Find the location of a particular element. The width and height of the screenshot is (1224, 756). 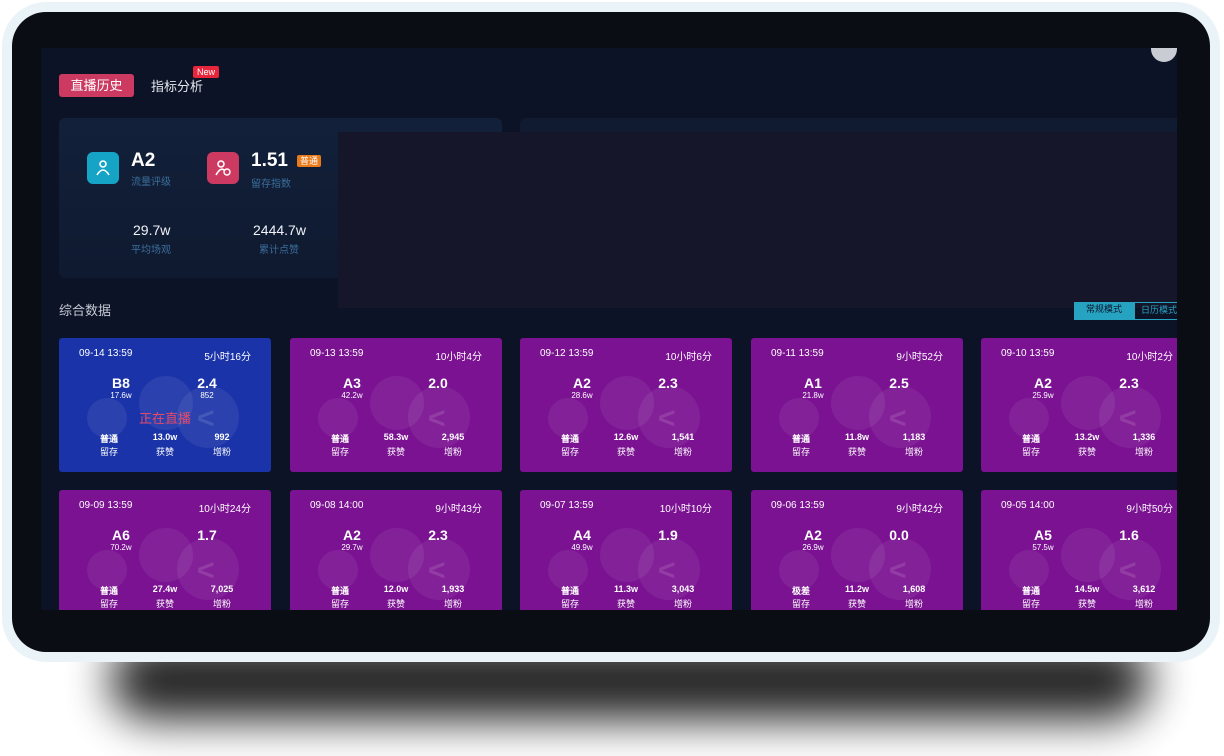

card-duration: 10小时24分 is located at coordinates (224, 509).